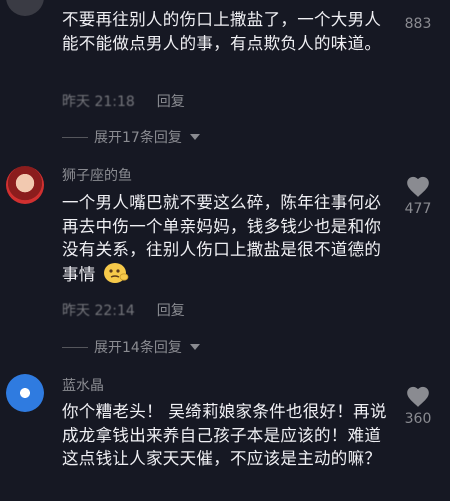 This screenshot has width=450, height=501. Describe the element at coordinates (138, 138) in the screenshot. I see `expand-replies-label: 展开17条回复` at that location.